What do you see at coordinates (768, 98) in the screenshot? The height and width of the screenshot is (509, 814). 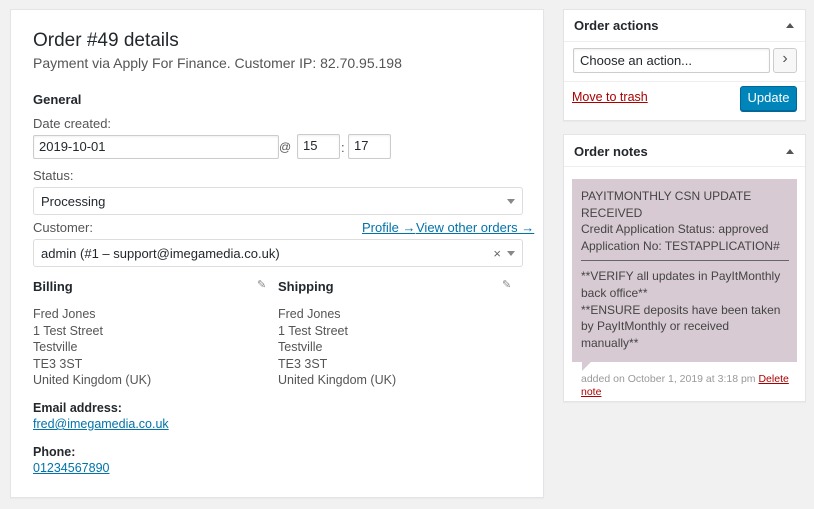 I see `update-button: Update` at bounding box center [768, 98].